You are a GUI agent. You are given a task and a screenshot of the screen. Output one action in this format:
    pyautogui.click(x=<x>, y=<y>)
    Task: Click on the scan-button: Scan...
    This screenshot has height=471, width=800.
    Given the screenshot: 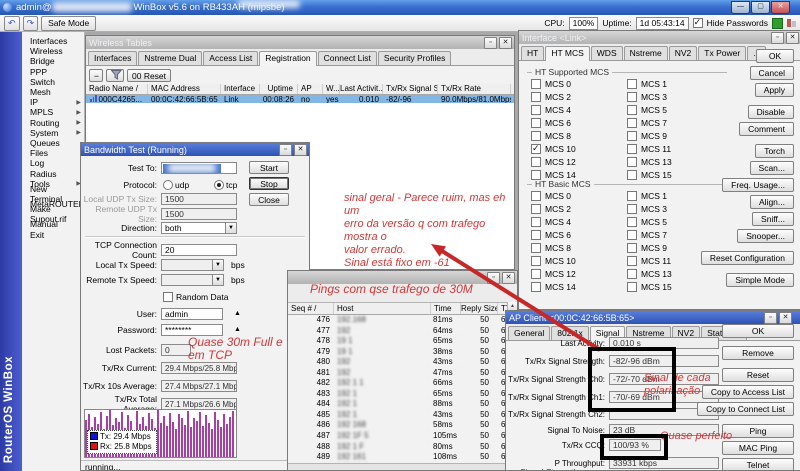 What is the action you would take?
    pyautogui.click(x=771, y=168)
    